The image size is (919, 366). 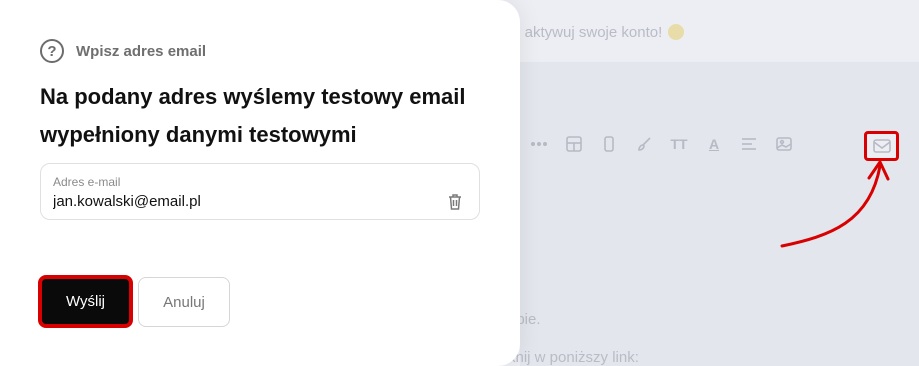 I want to click on email-field-label: Adres e-mail, so click(x=87, y=182).